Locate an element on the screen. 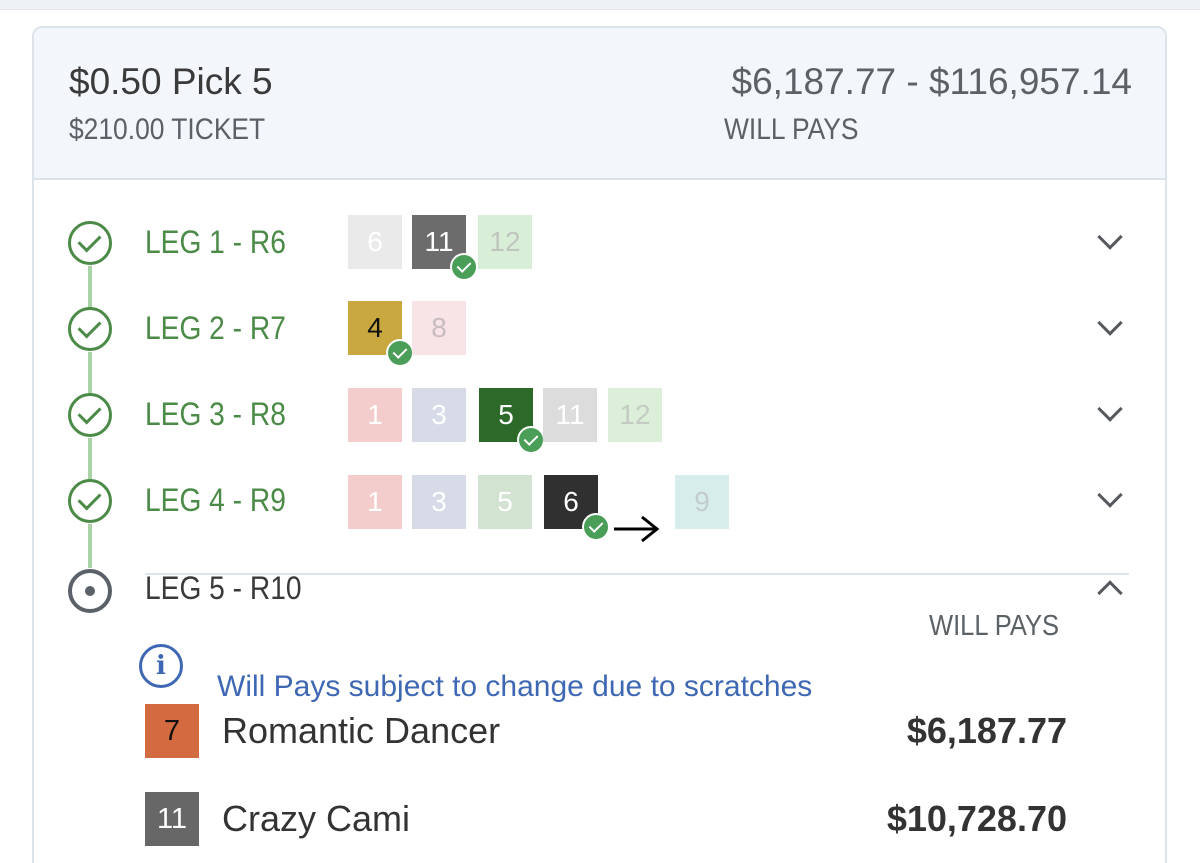 The width and height of the screenshot is (1200, 863). horse-number-4-winner: 4 is located at coordinates (381, 334).